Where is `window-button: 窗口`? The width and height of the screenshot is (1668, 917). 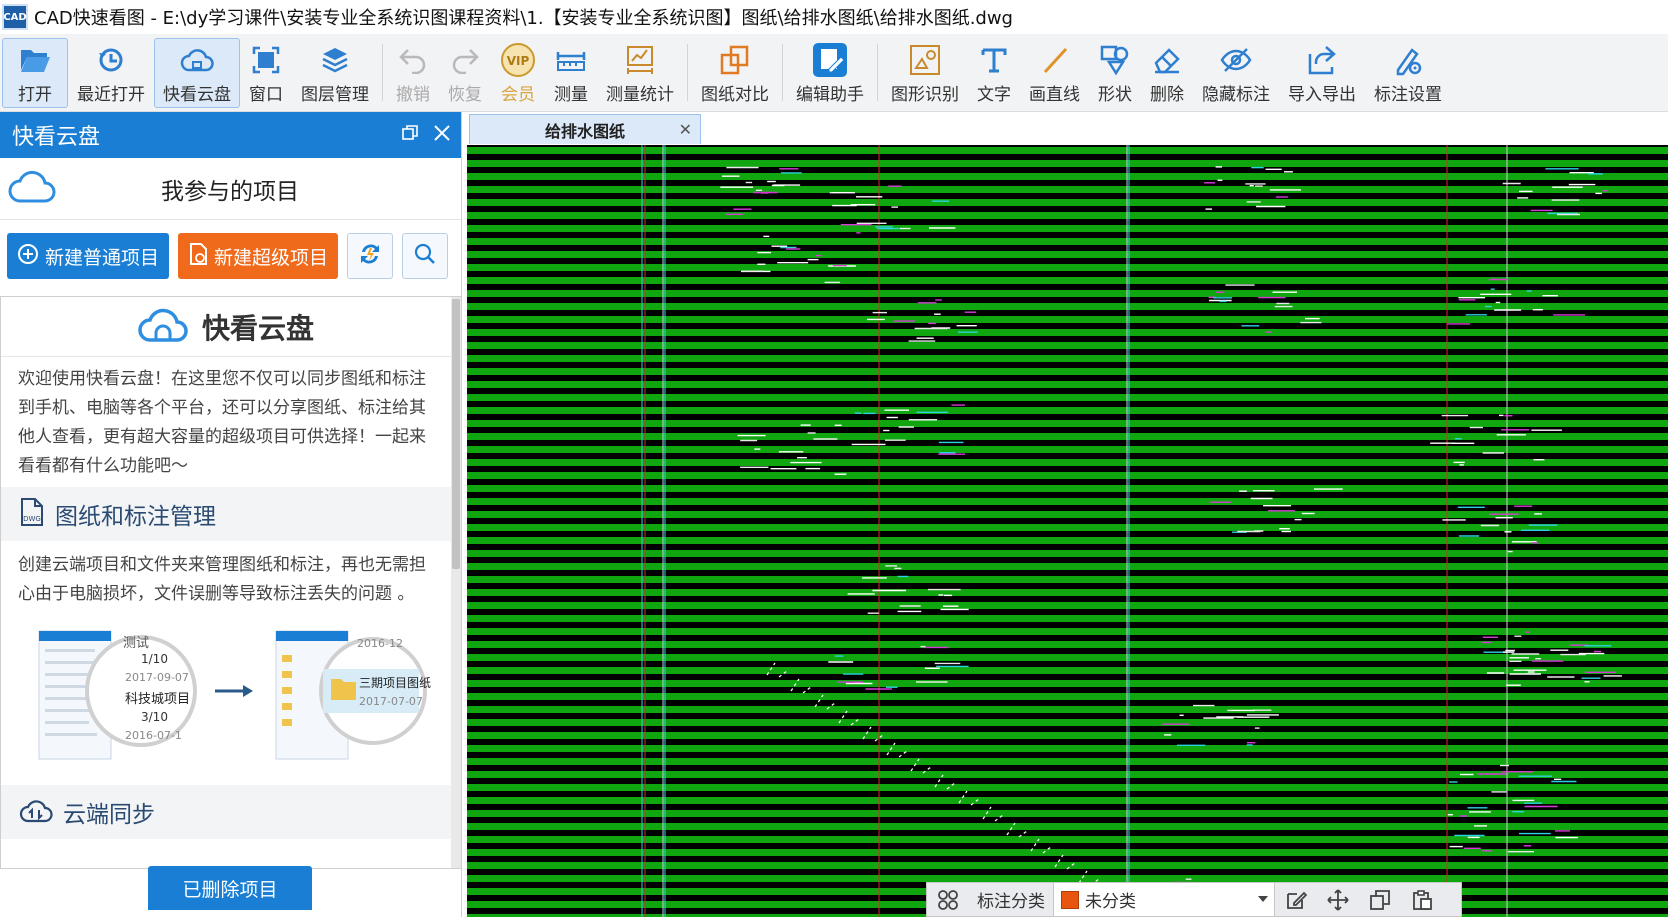 window-button: 窗口 is located at coordinates (266, 73).